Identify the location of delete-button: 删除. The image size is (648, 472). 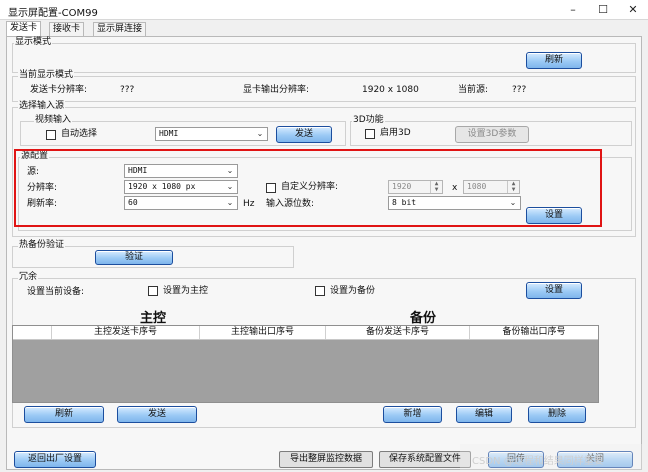
(557, 414).